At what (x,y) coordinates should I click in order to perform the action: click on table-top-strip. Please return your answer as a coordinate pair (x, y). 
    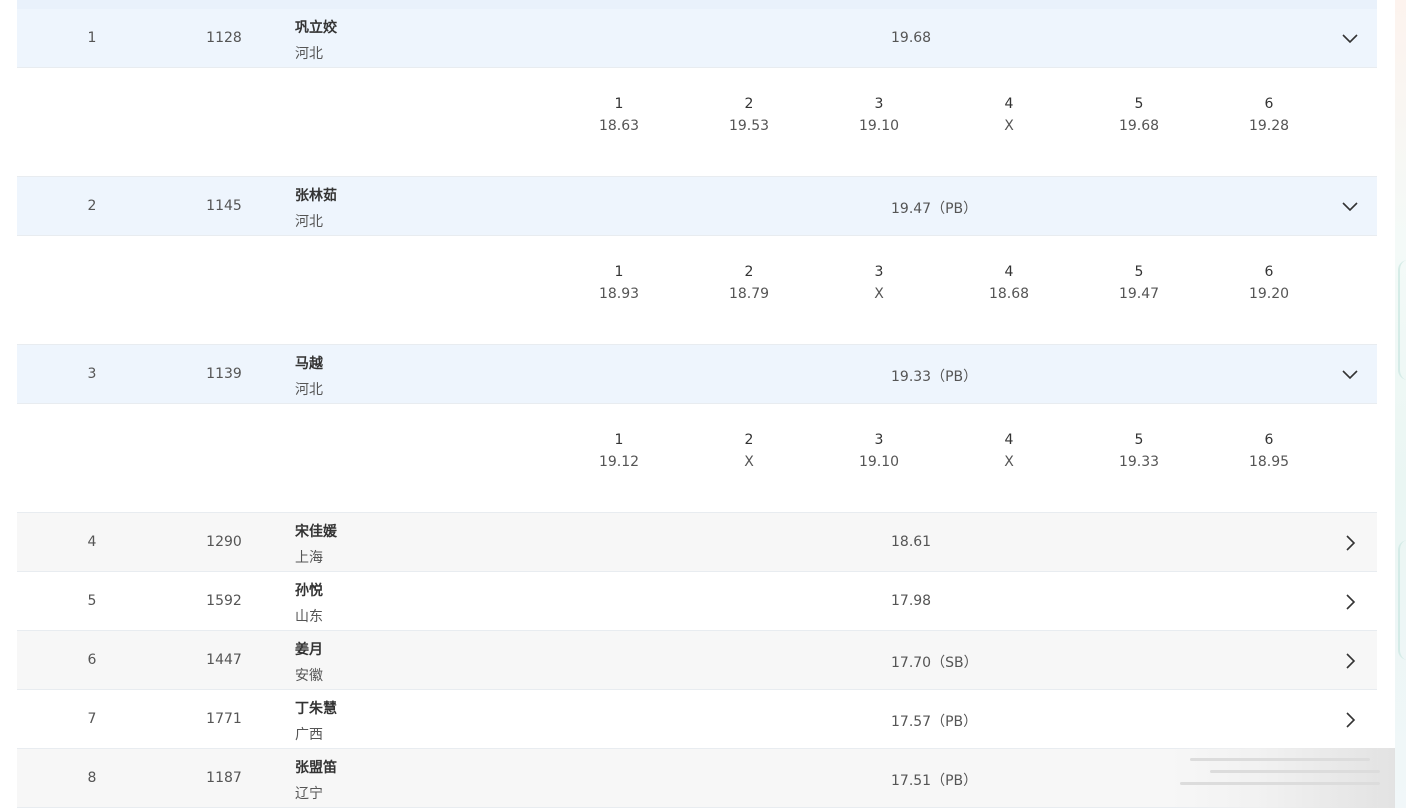
    Looking at the image, I should click on (697, 4).